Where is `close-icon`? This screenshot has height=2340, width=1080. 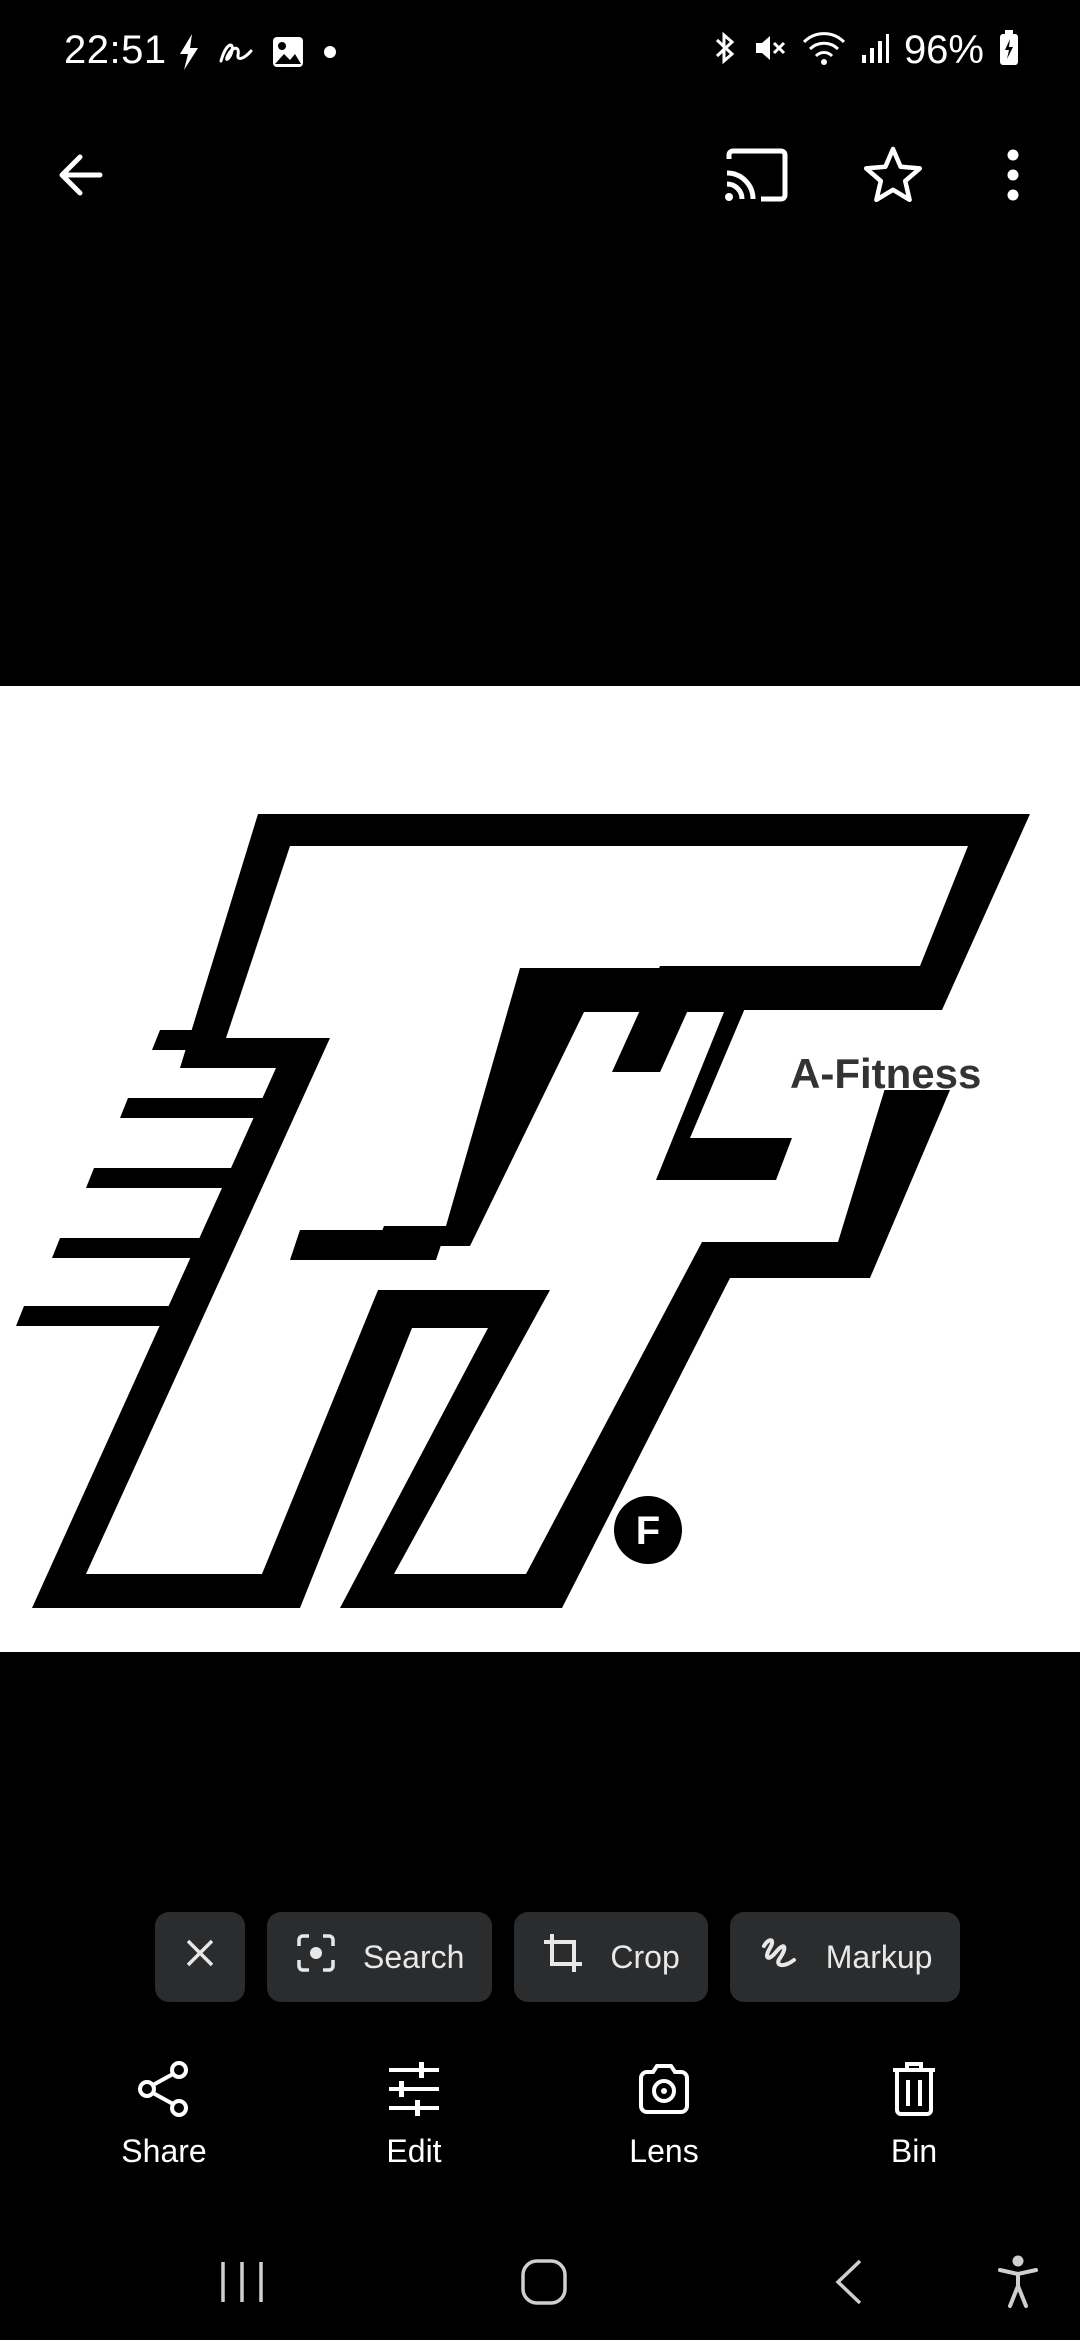
close-icon is located at coordinates (200, 1957).